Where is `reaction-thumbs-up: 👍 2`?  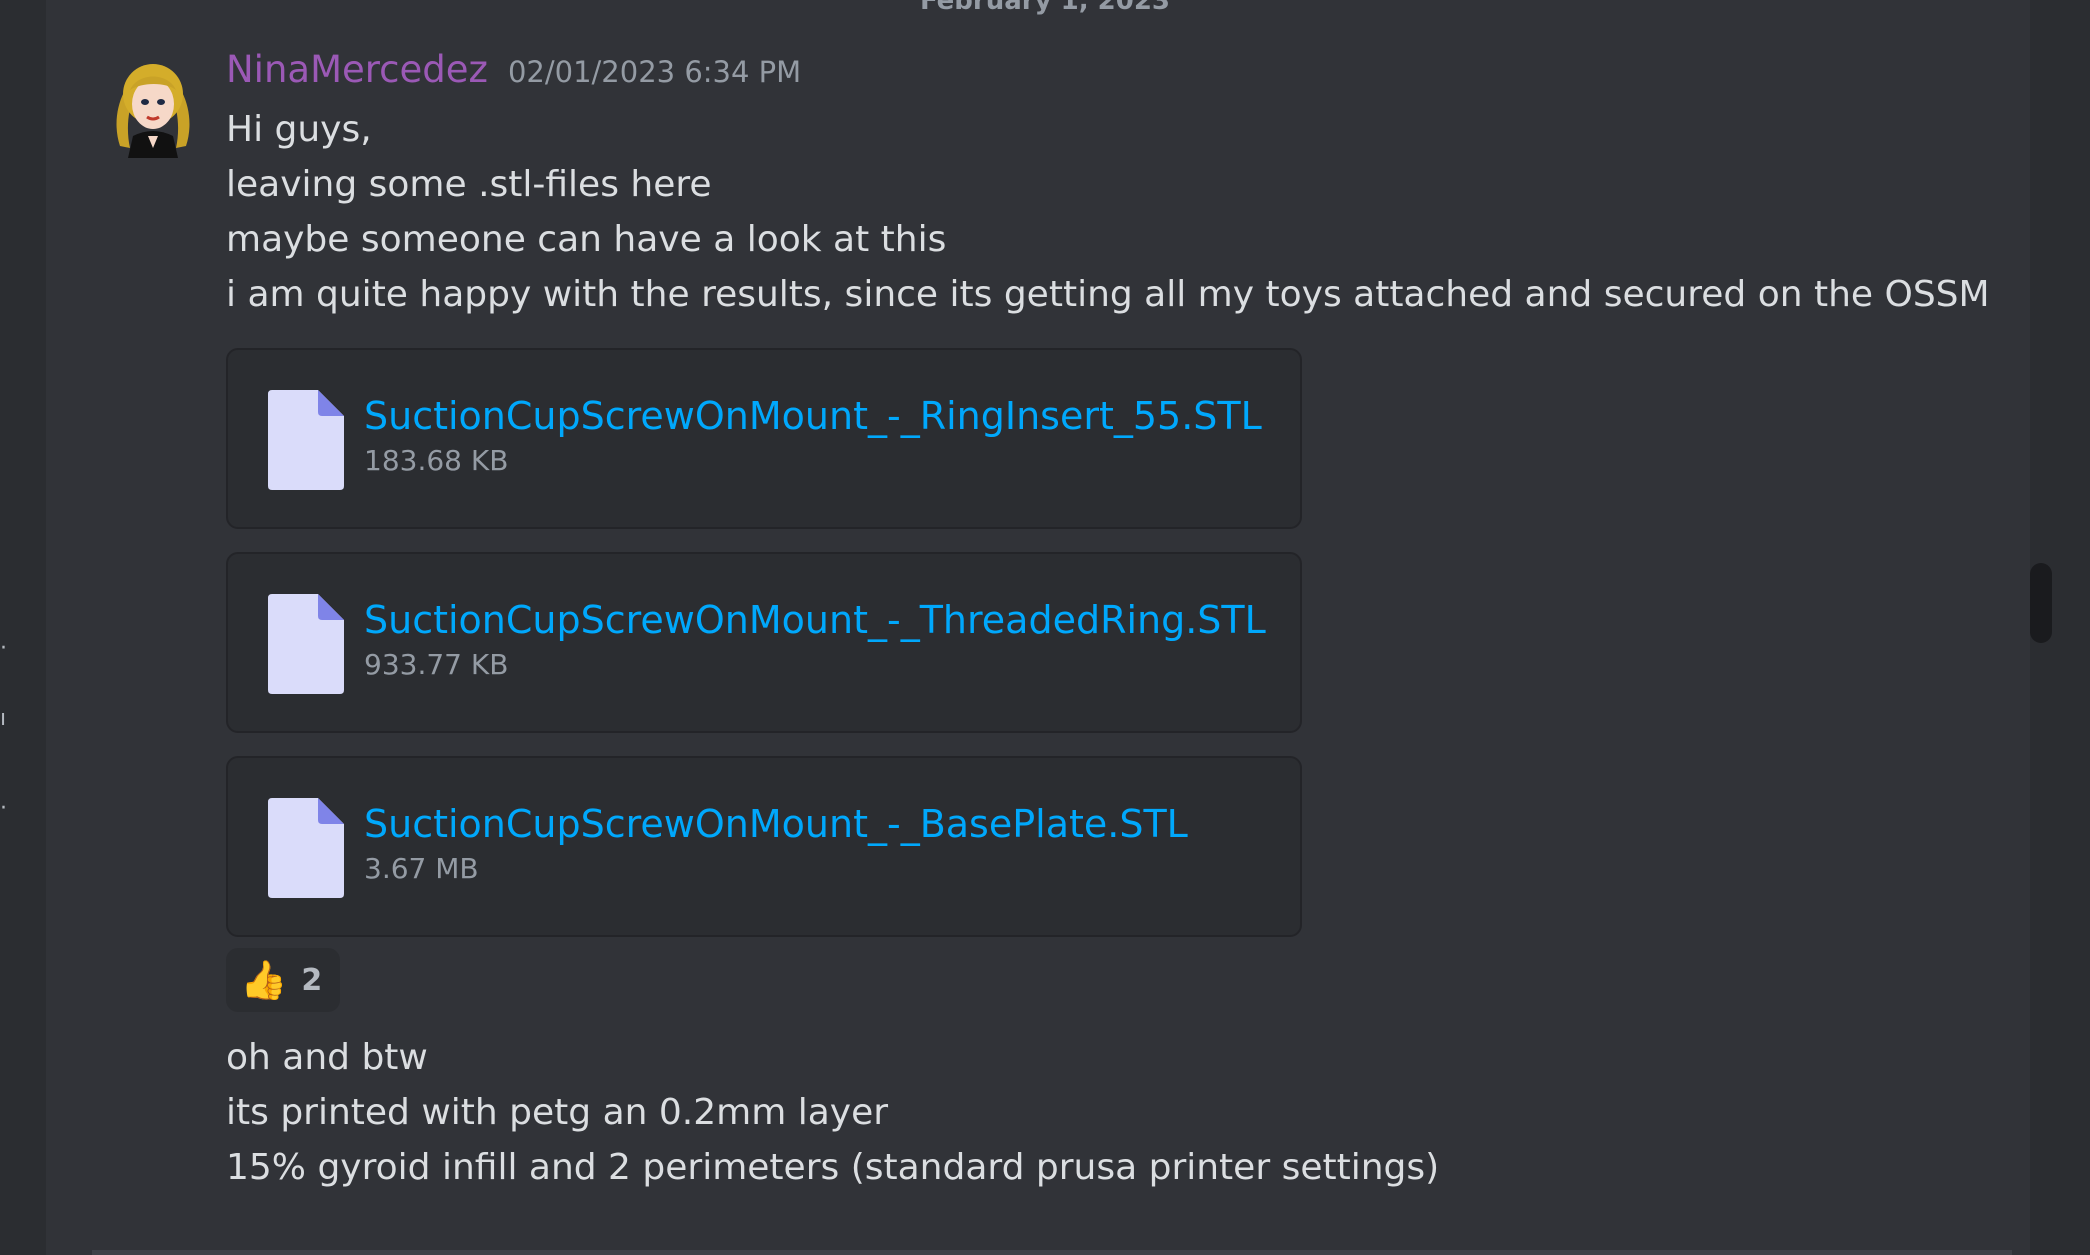 reaction-thumbs-up: 👍 2 is located at coordinates (283, 980).